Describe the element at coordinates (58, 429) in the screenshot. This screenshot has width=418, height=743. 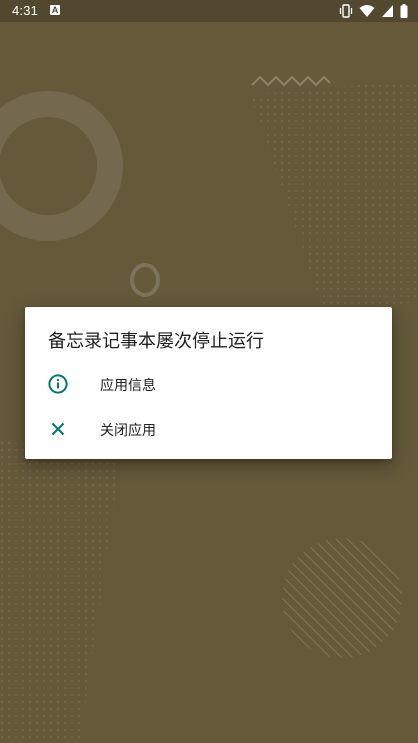
I see `close-icon` at that location.